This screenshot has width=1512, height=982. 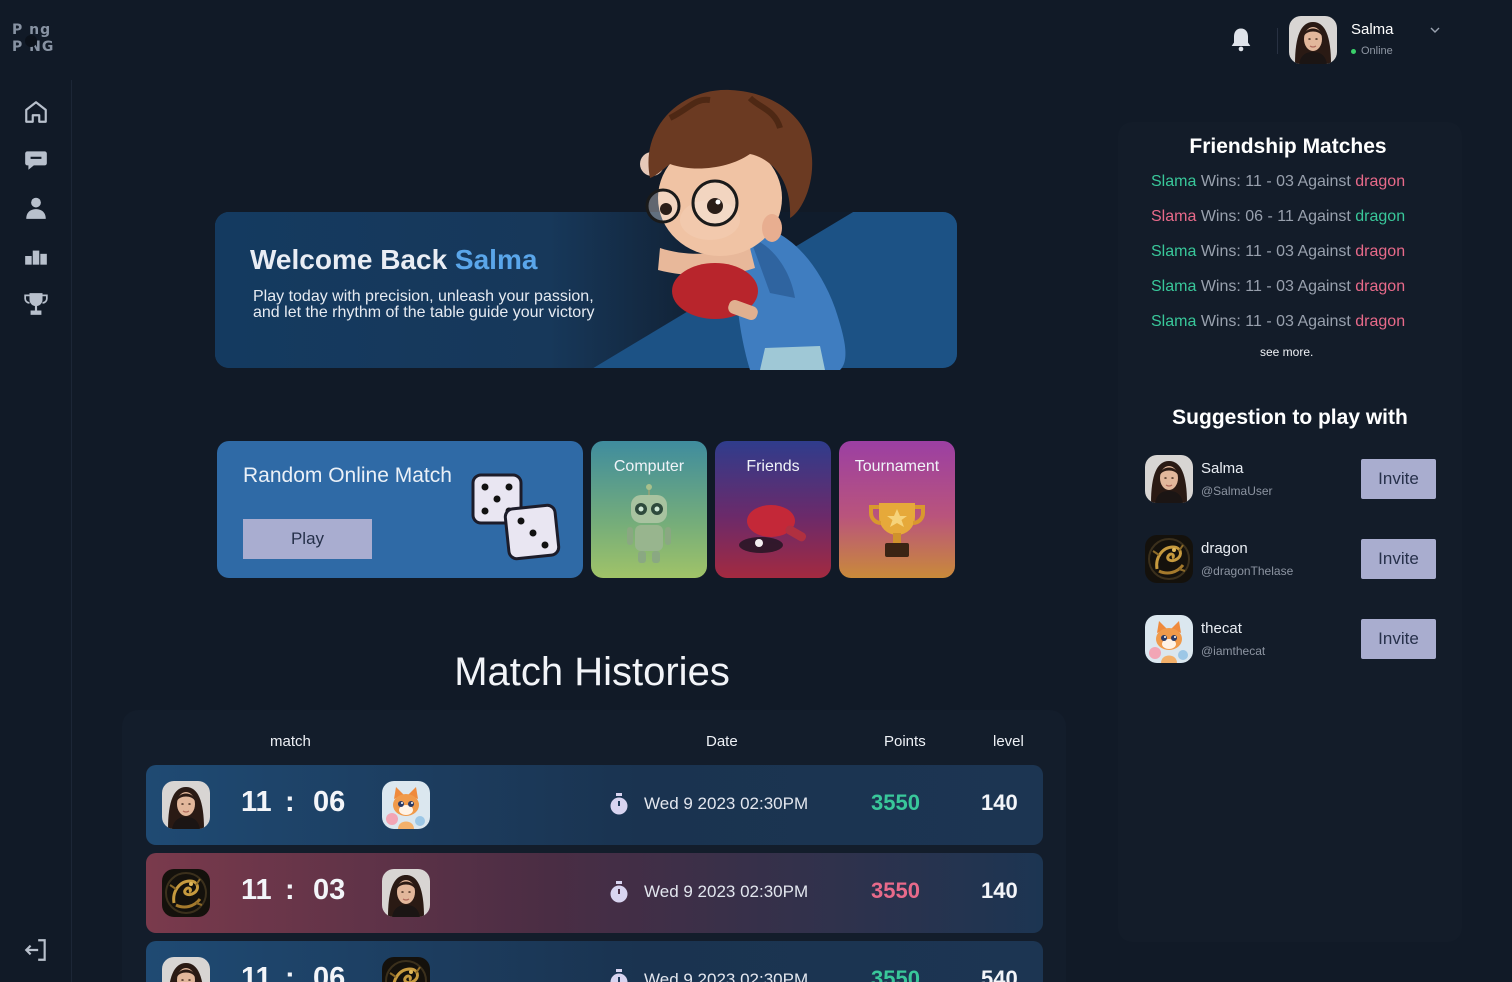 What do you see at coordinates (496, 259) in the screenshot?
I see `welcome-title-name: Salma` at bounding box center [496, 259].